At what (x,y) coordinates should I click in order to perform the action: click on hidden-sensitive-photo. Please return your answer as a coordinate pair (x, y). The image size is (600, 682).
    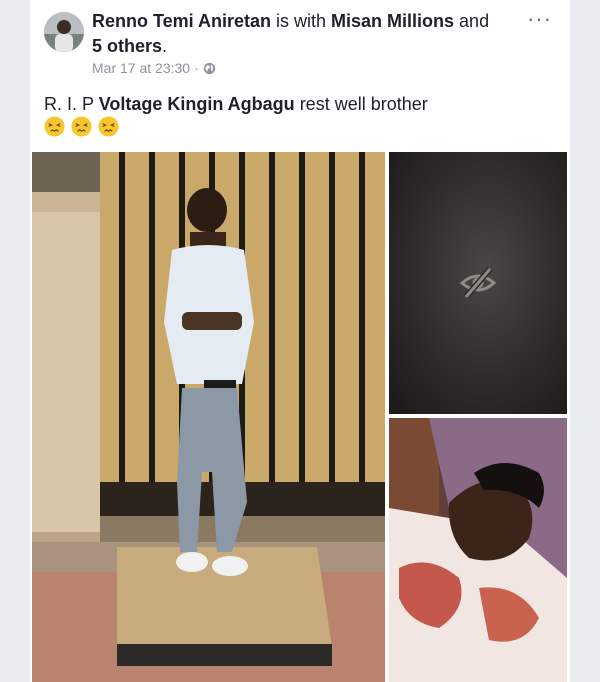
    Looking at the image, I should click on (478, 283).